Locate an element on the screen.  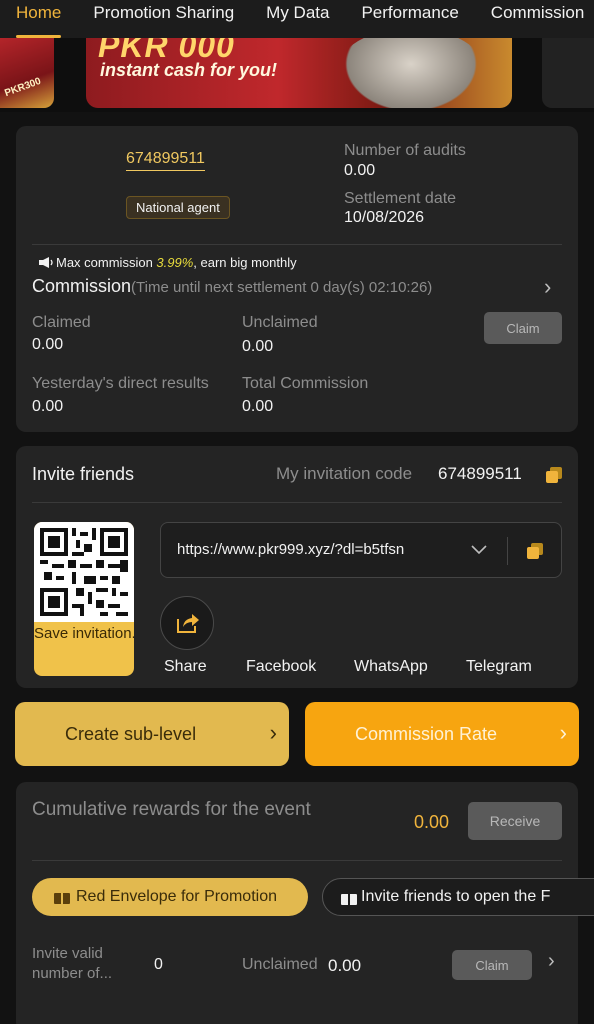
megaphone-icon is located at coordinates (46, 262).